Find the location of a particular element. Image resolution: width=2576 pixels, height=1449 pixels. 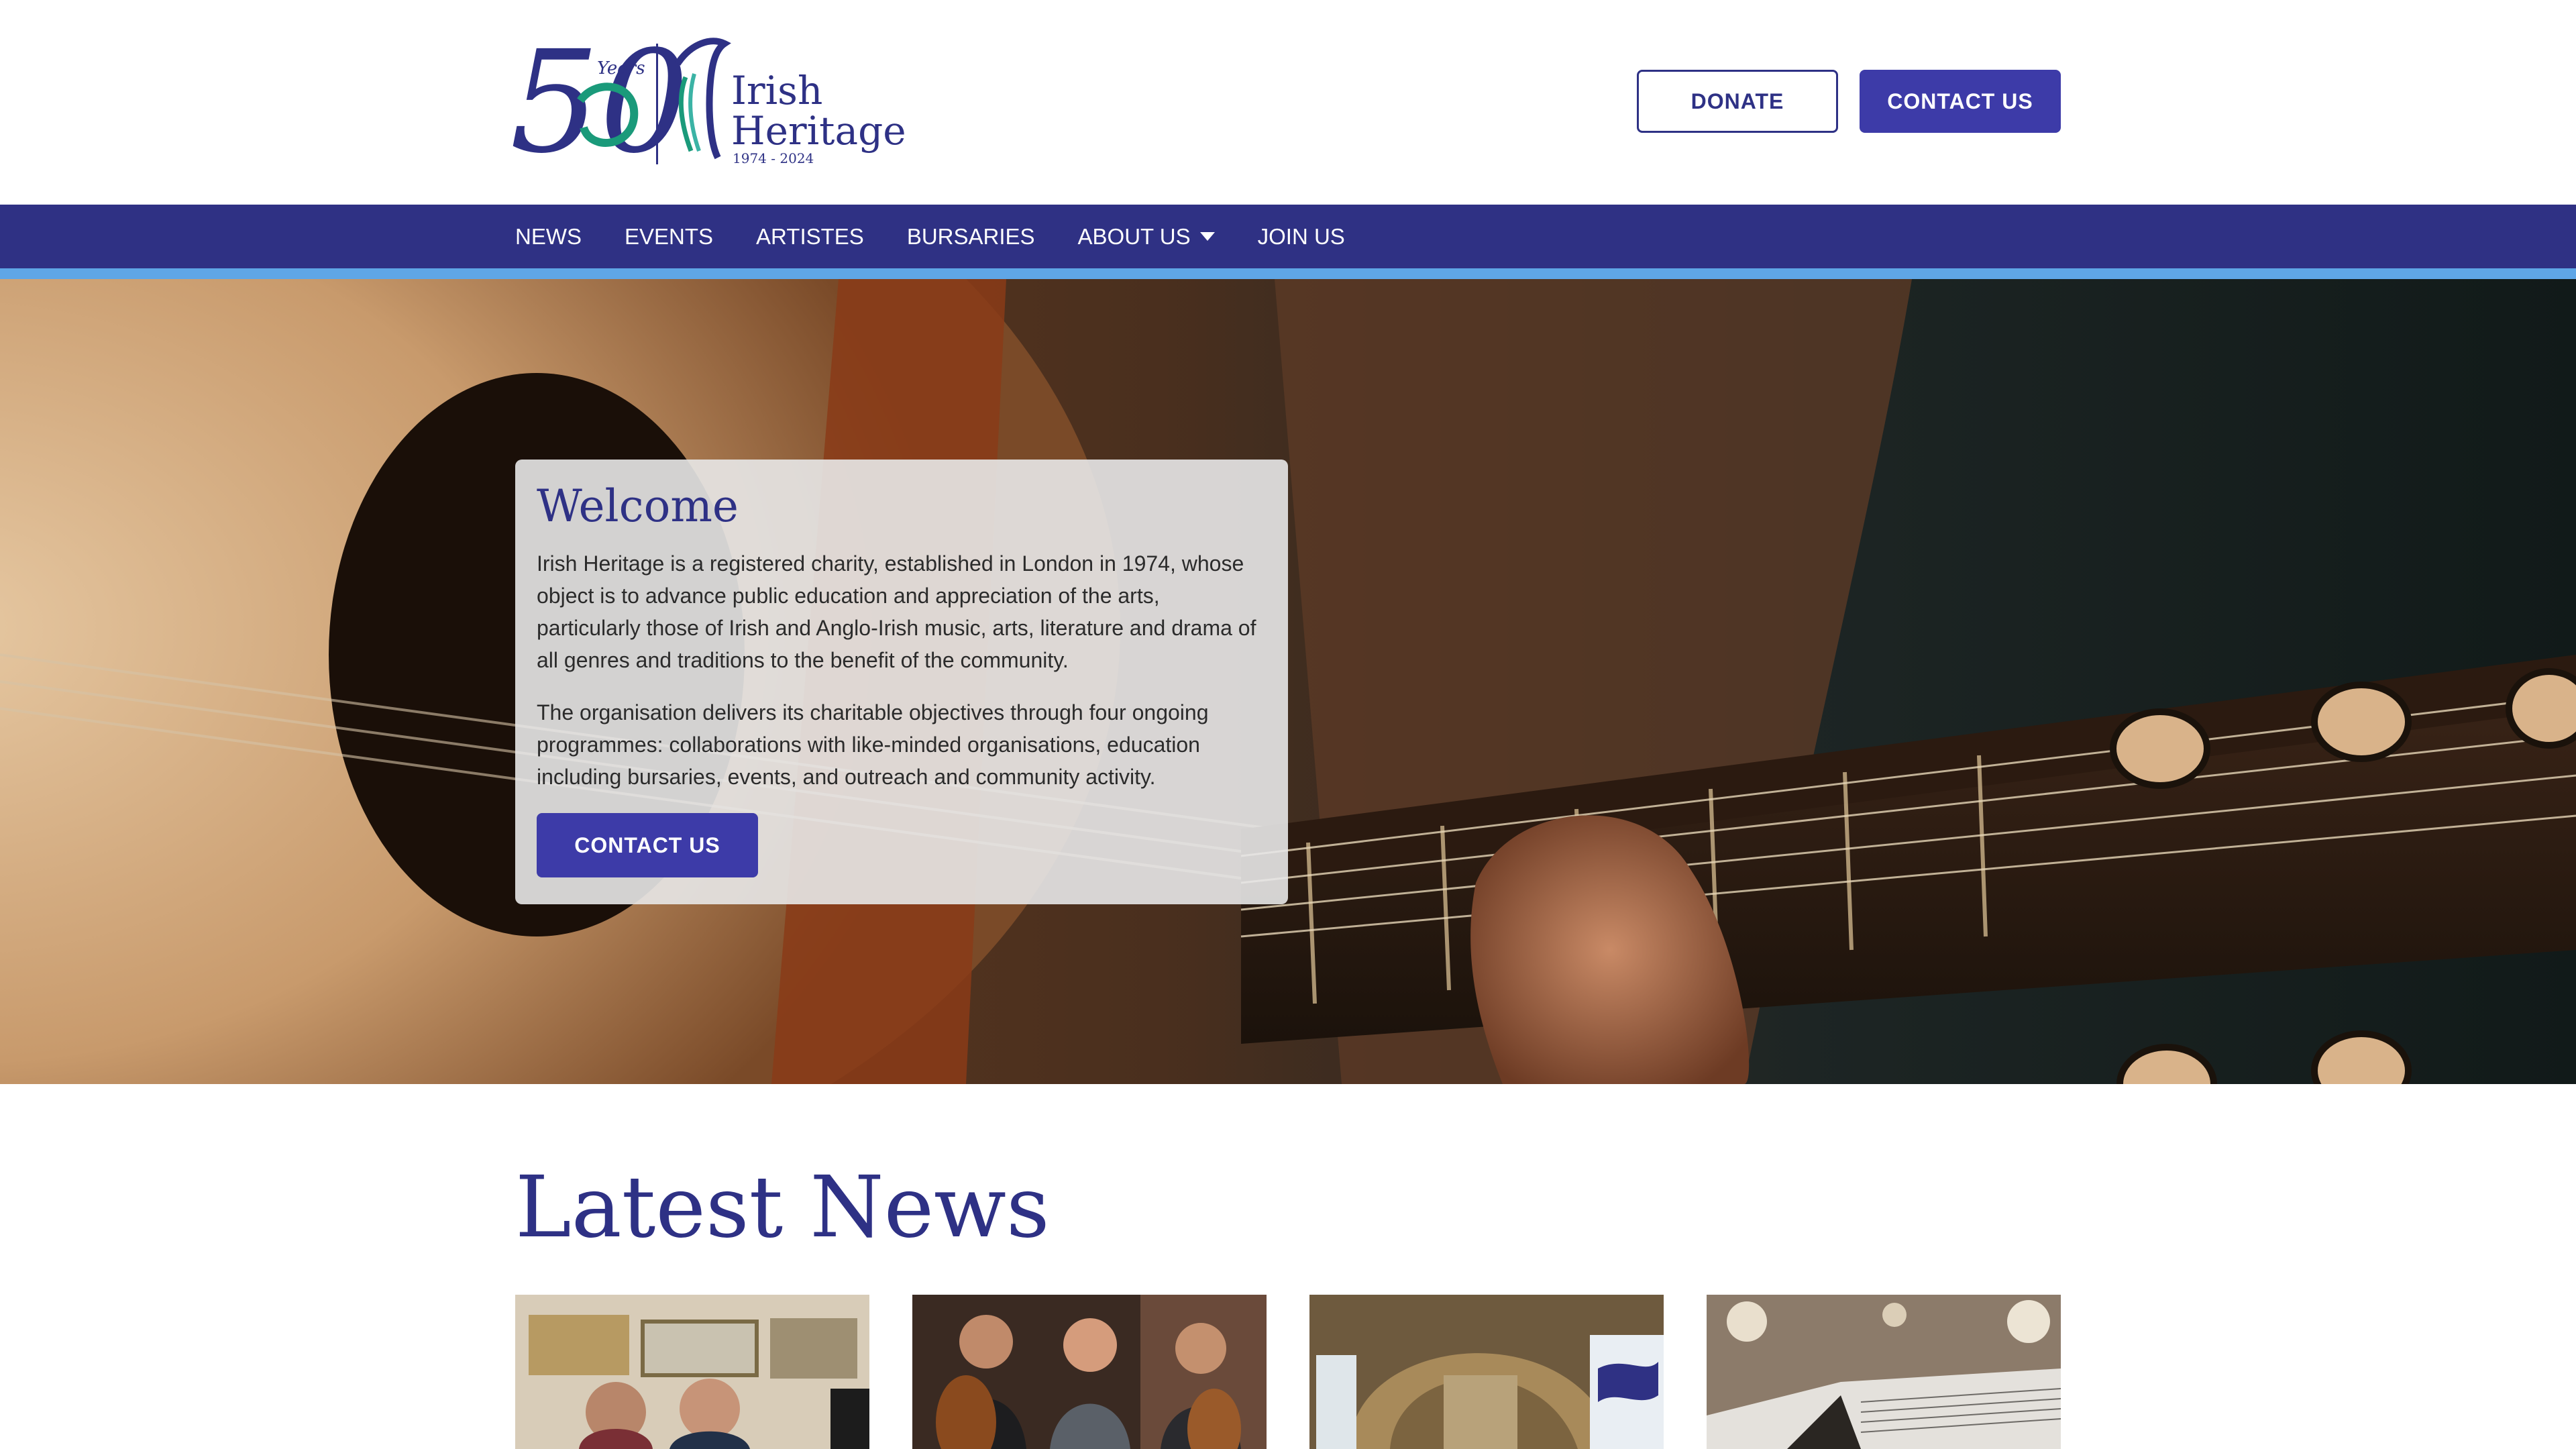

logo-years-label: Years is located at coordinates (621, 68).